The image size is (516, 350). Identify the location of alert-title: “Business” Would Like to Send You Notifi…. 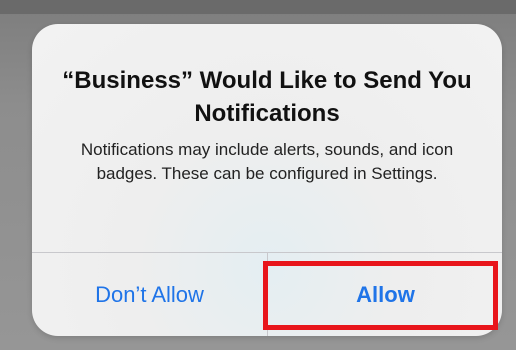
(267, 97).